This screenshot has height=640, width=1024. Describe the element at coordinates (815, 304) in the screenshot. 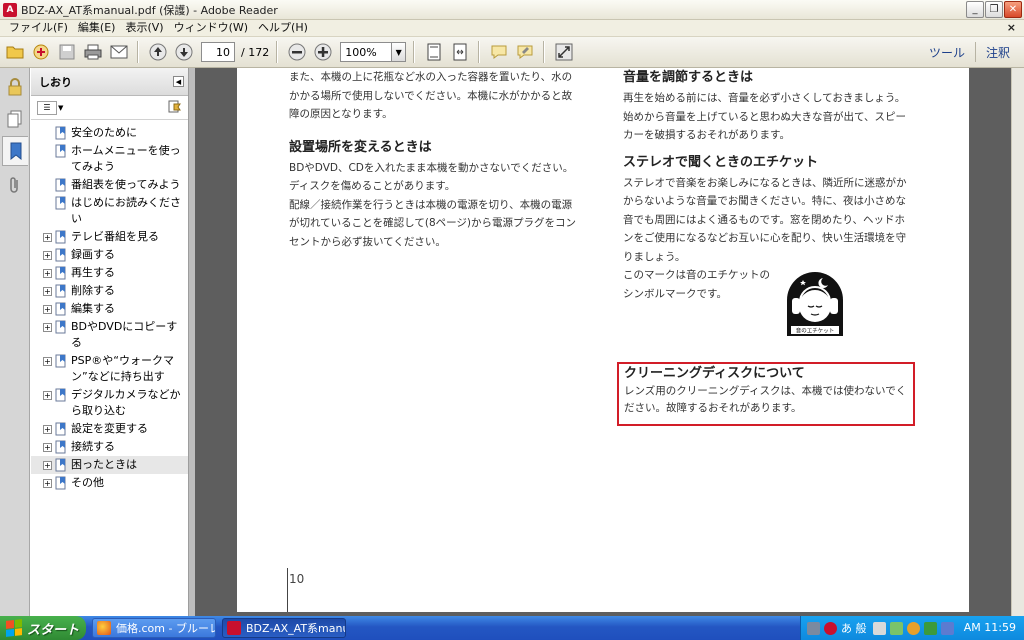

I see `sound-etiquette-mark-icon: 音のエチケット` at that location.